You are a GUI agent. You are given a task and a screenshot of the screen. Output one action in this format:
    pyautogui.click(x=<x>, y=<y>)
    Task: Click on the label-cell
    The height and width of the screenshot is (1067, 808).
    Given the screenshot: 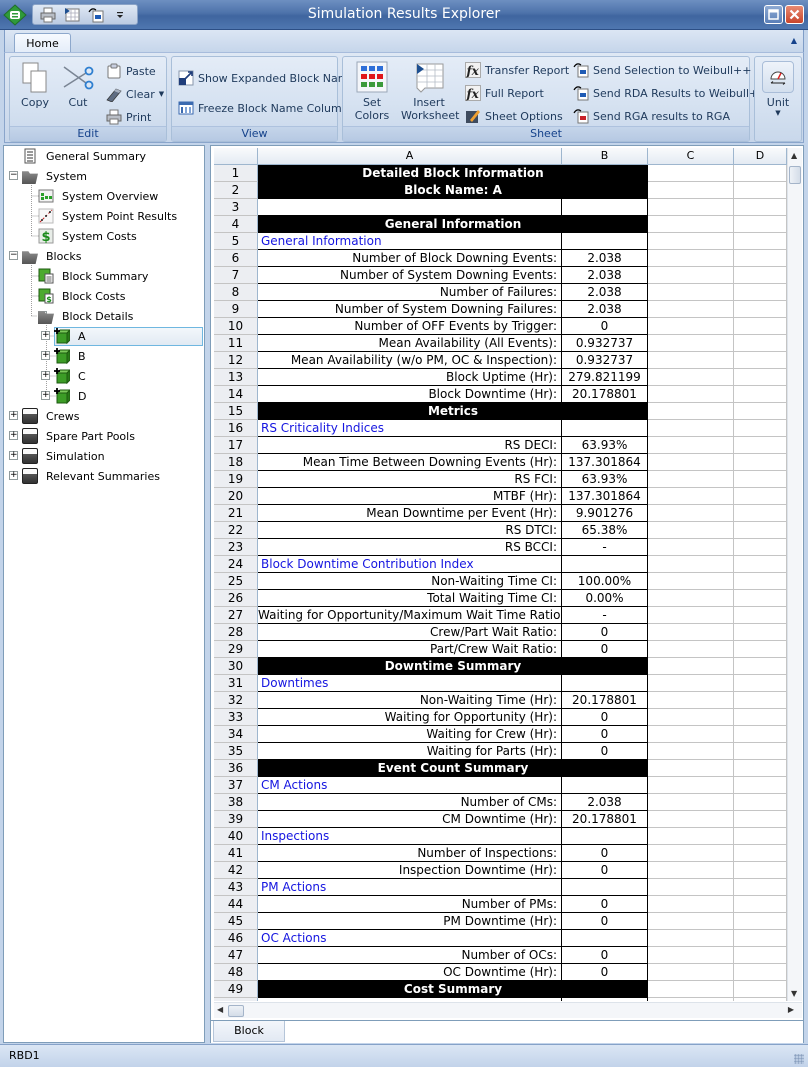 What is the action you would take?
    pyautogui.click(x=410, y=999)
    